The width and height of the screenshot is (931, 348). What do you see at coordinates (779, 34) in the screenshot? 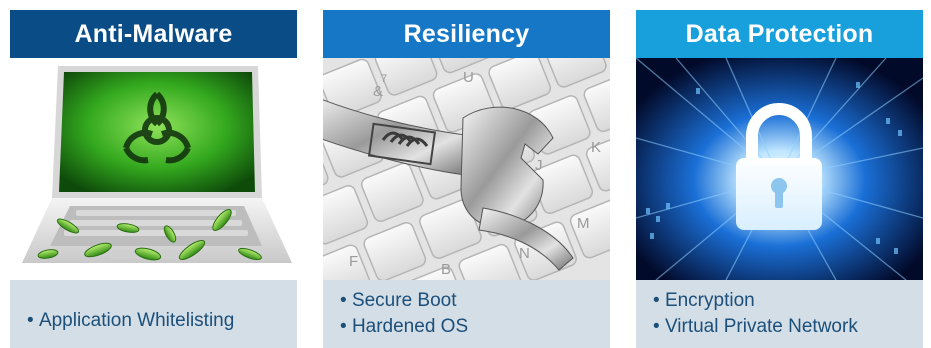
I see `data-protection-header: Data Protection` at bounding box center [779, 34].